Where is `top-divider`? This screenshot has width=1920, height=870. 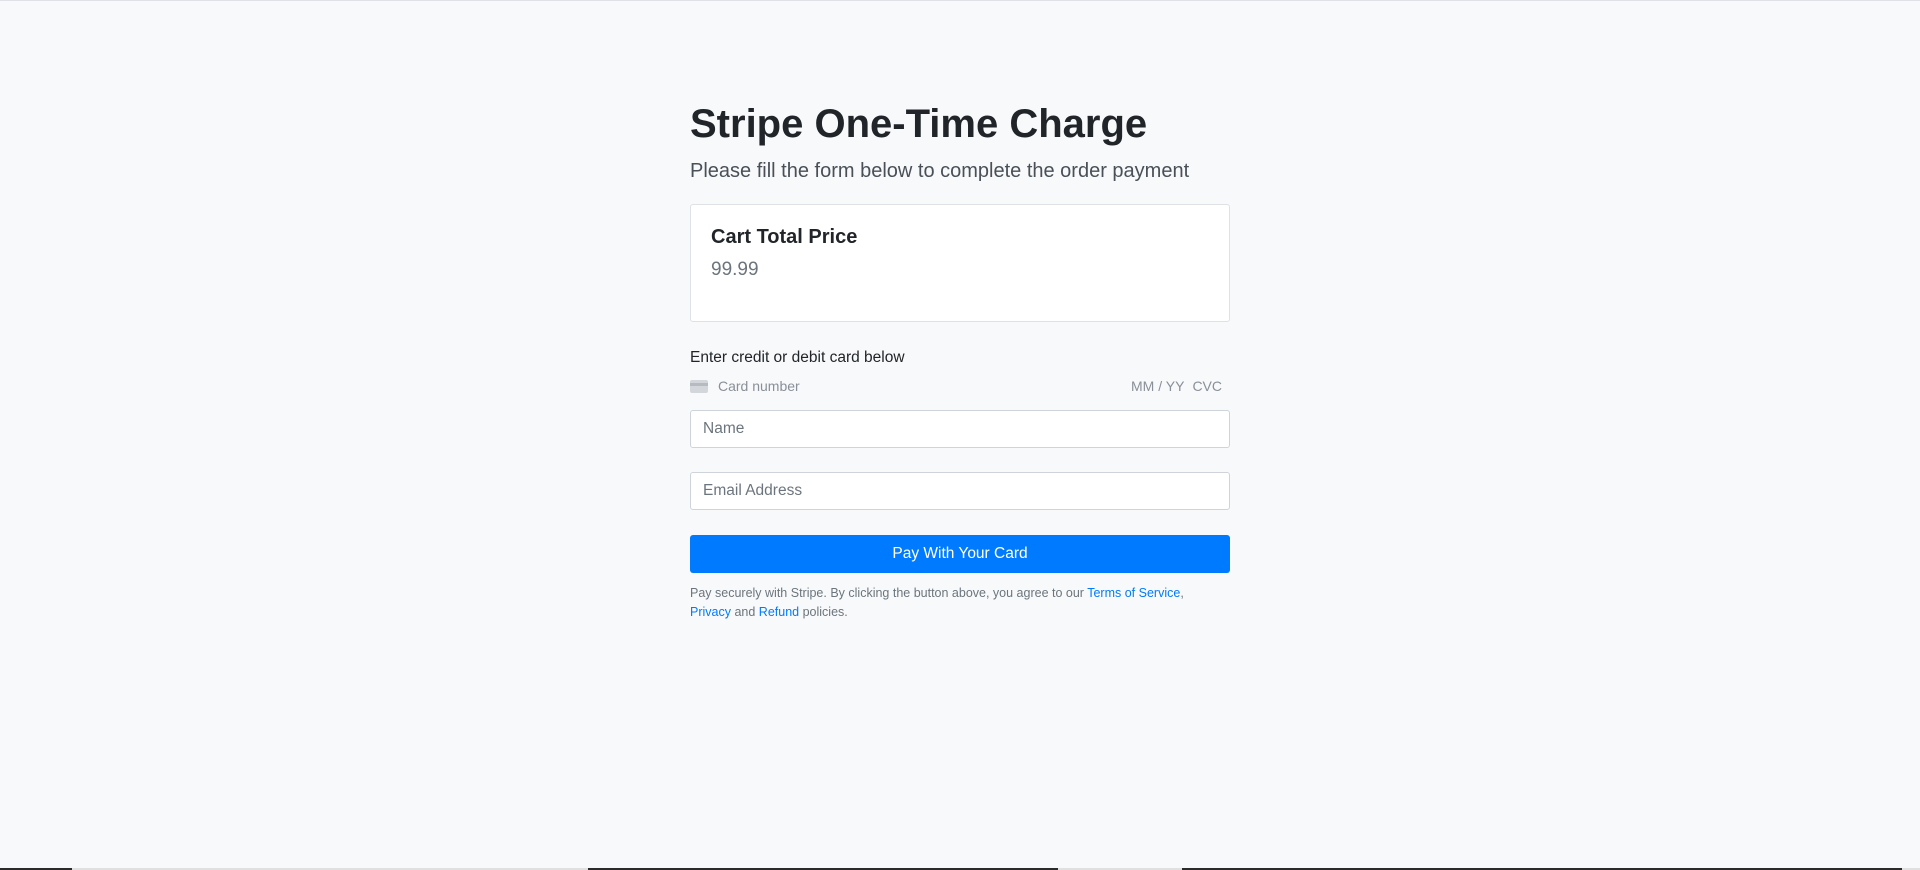 top-divider is located at coordinates (960, 0).